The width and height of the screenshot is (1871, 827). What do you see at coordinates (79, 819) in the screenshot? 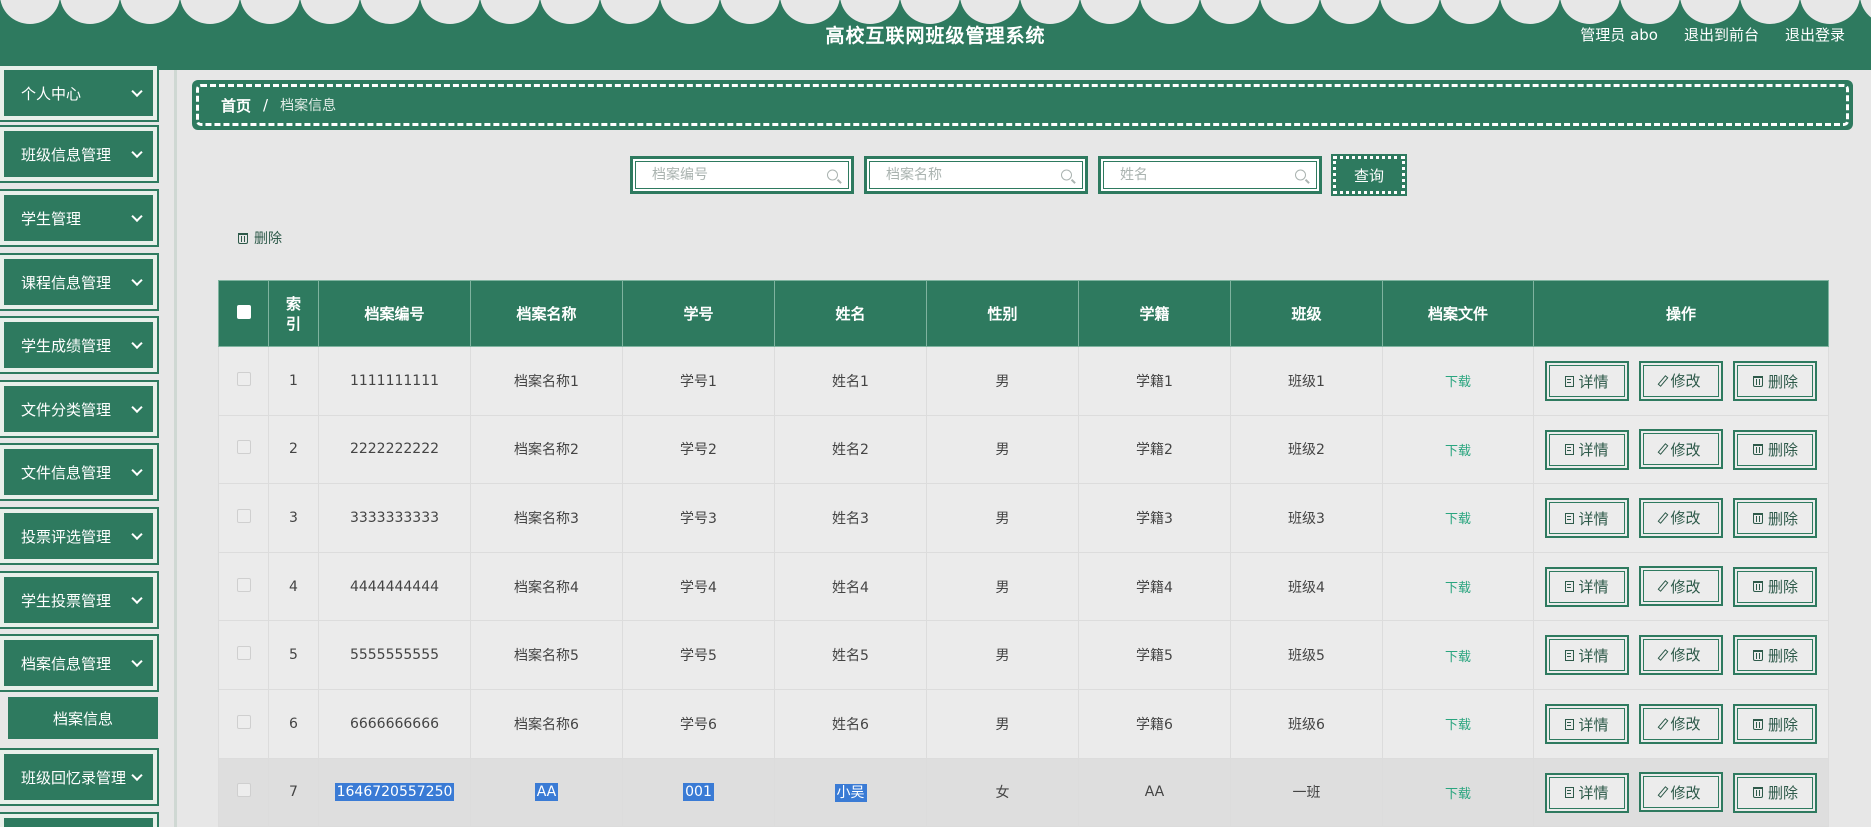
I see `sidebar-item-more` at bounding box center [79, 819].